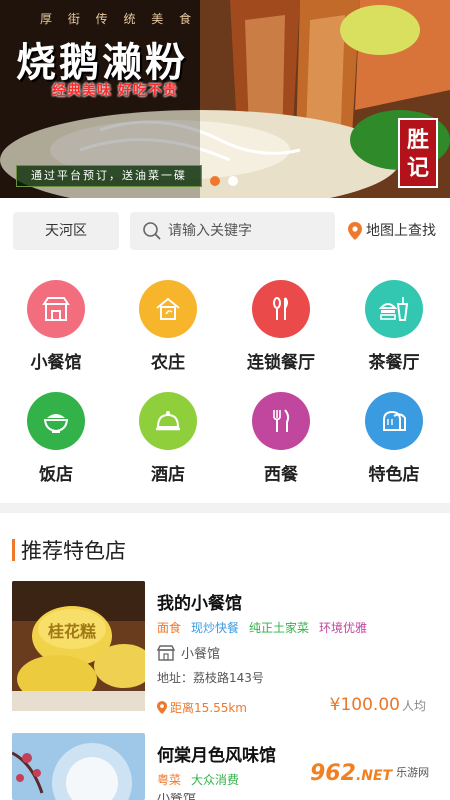 Image resolution: width=450 pixels, height=800 pixels. I want to click on watermark-cn: 乐游网, so click(413, 772).